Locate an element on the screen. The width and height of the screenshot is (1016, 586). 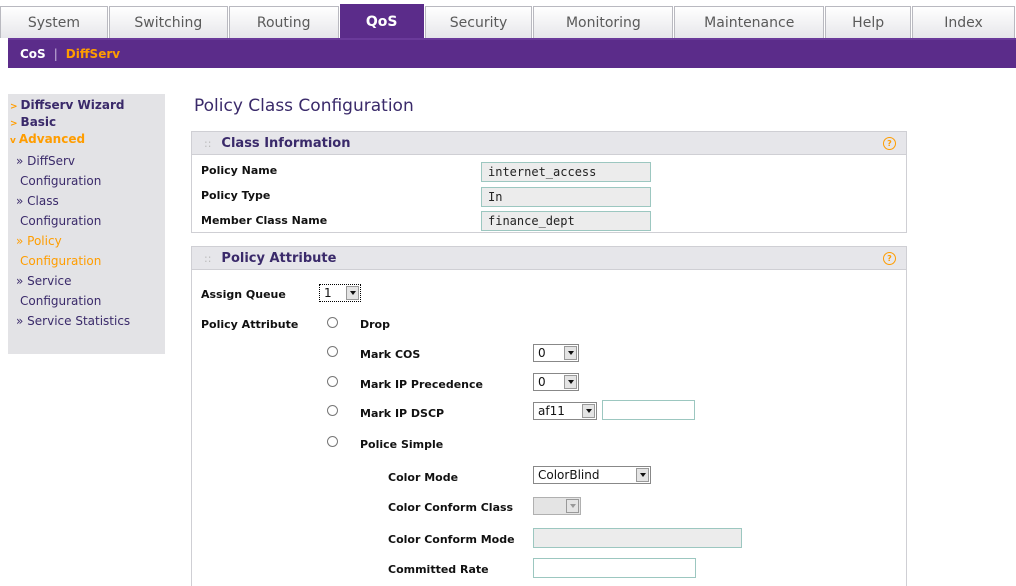
sidebar-item-label: Advanced is located at coordinates (52, 139).